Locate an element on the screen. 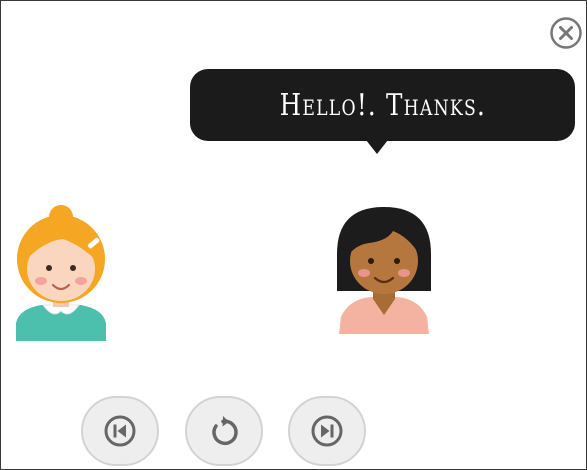 The height and width of the screenshot is (470, 587). replay-button is located at coordinates (224, 431).